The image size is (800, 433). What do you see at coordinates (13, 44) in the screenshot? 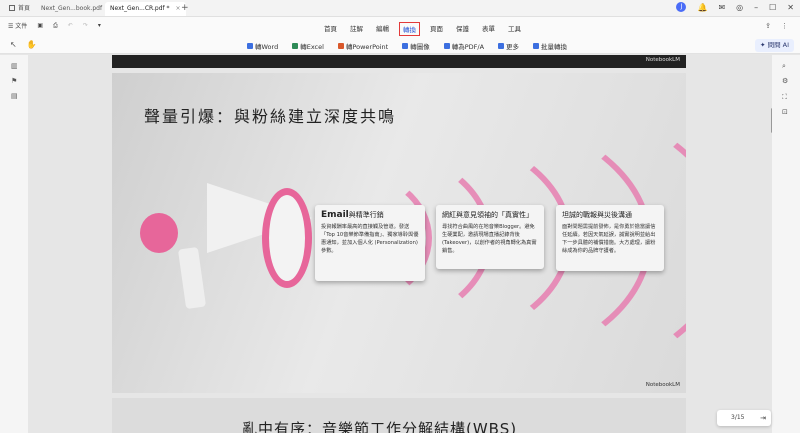
I see `select-icon: ↖` at bounding box center [13, 44].